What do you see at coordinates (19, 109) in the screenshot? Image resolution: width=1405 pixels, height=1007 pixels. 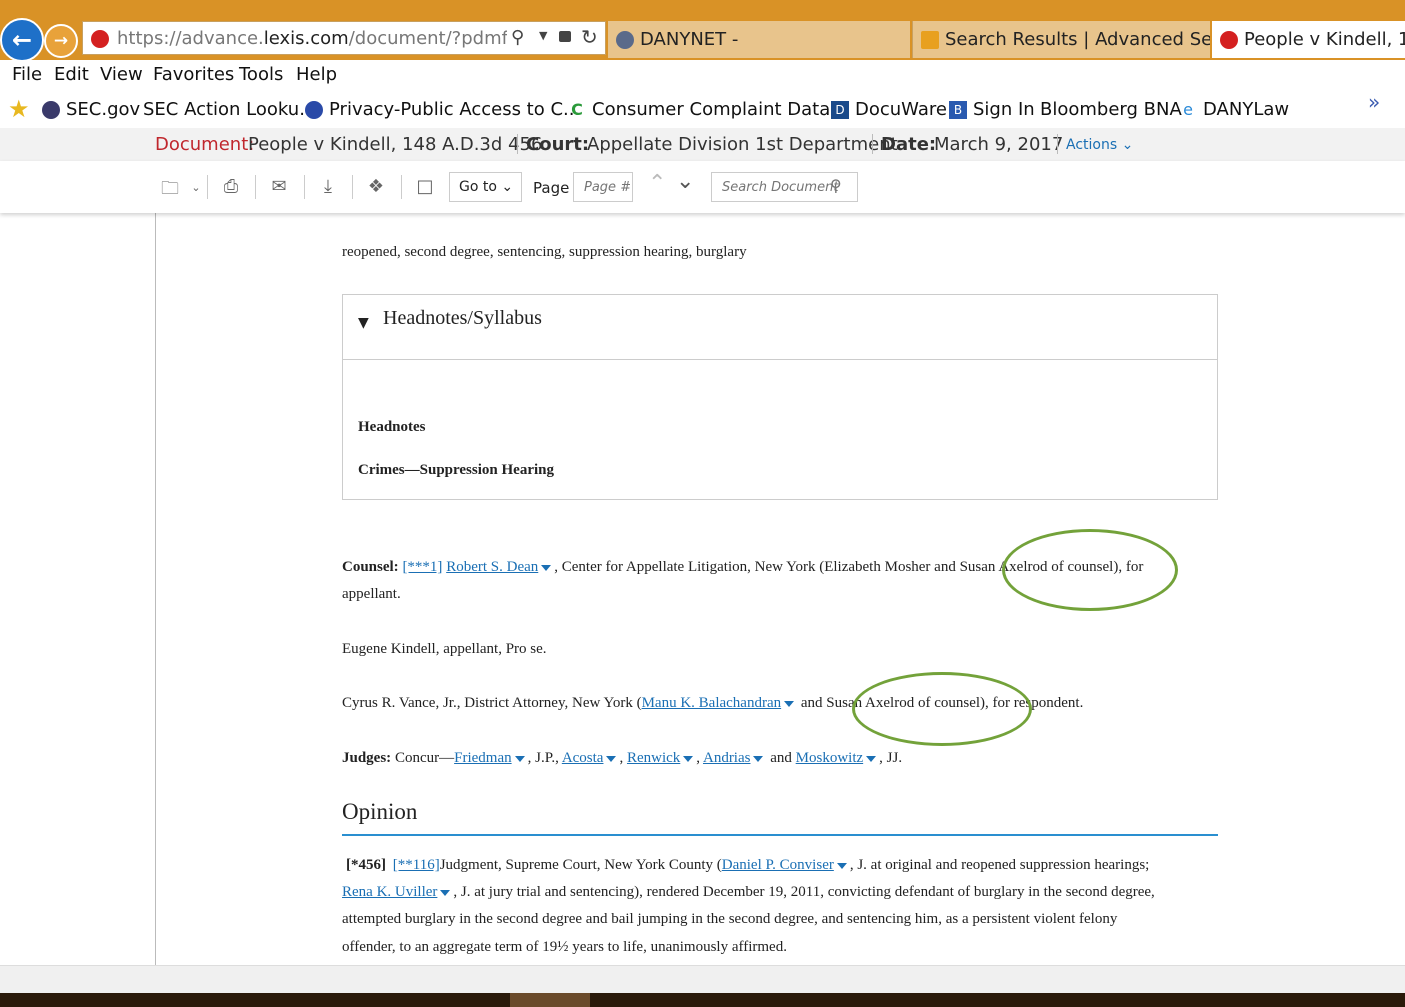 I see `favorites-star-icon: ★` at bounding box center [19, 109].